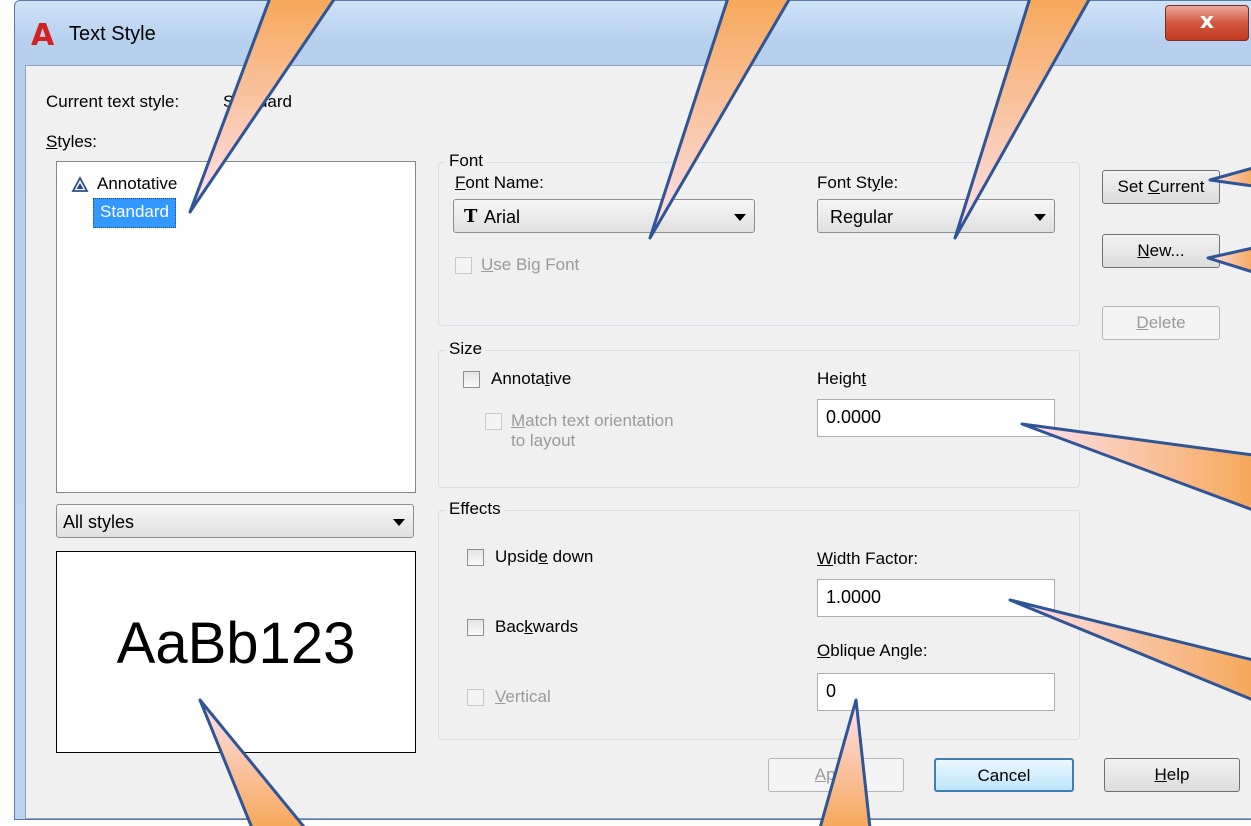 This screenshot has height=826, width=1251. What do you see at coordinates (936, 598) in the screenshot?
I see `width-factor-input: 1.0000` at bounding box center [936, 598].